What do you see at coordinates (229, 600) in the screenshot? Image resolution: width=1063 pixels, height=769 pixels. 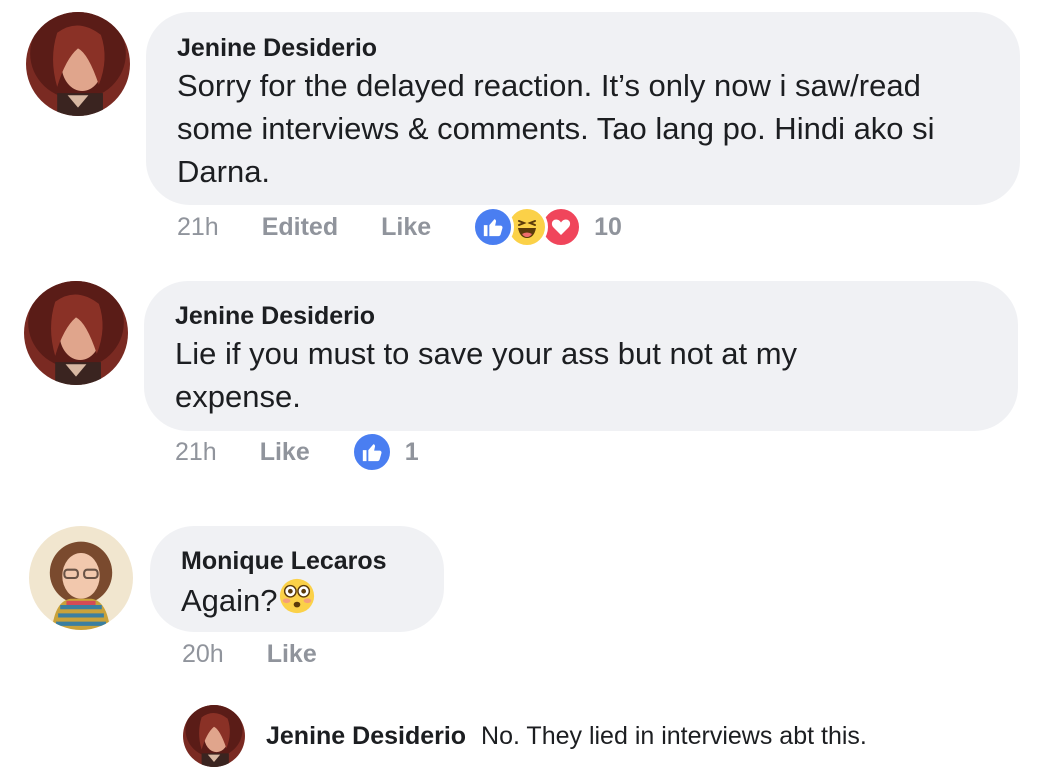 I see `comment-text-body: Again?` at bounding box center [229, 600].